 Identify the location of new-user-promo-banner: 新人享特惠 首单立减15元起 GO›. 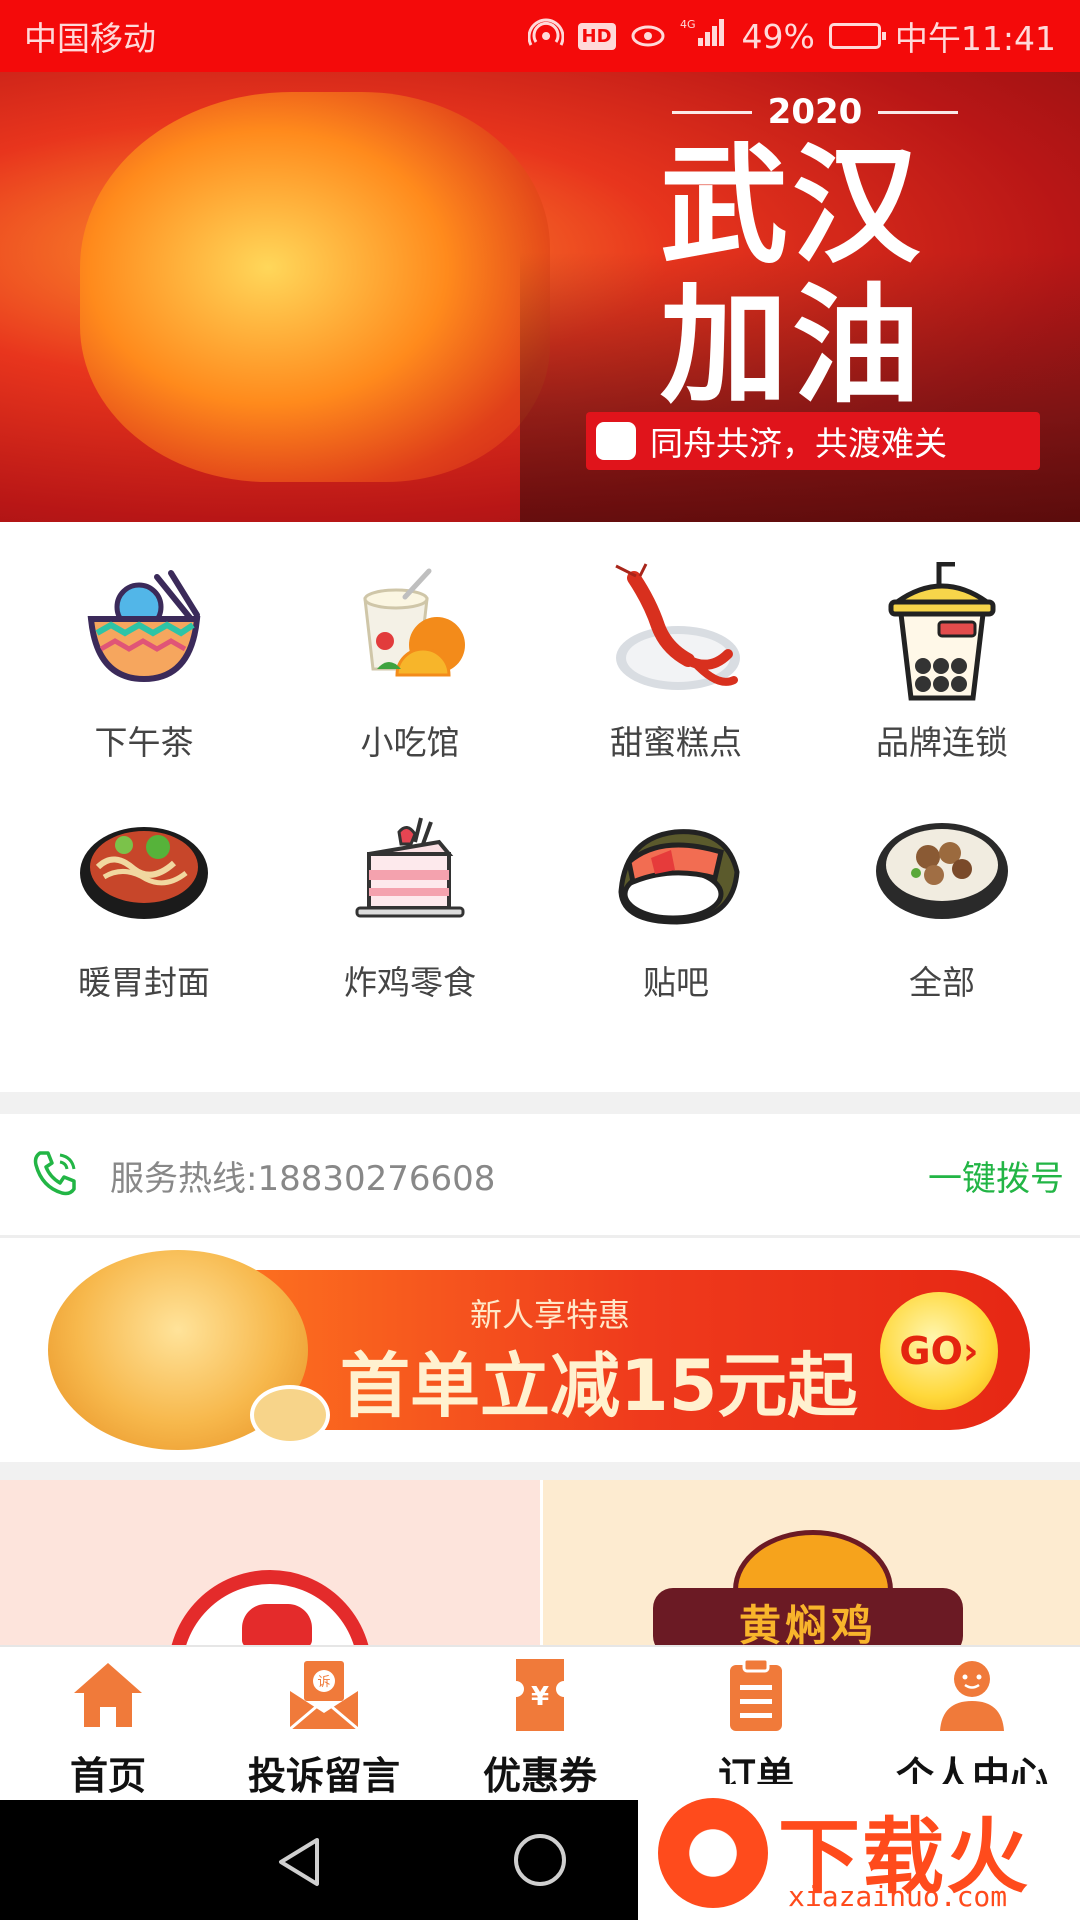
(540, 1351).